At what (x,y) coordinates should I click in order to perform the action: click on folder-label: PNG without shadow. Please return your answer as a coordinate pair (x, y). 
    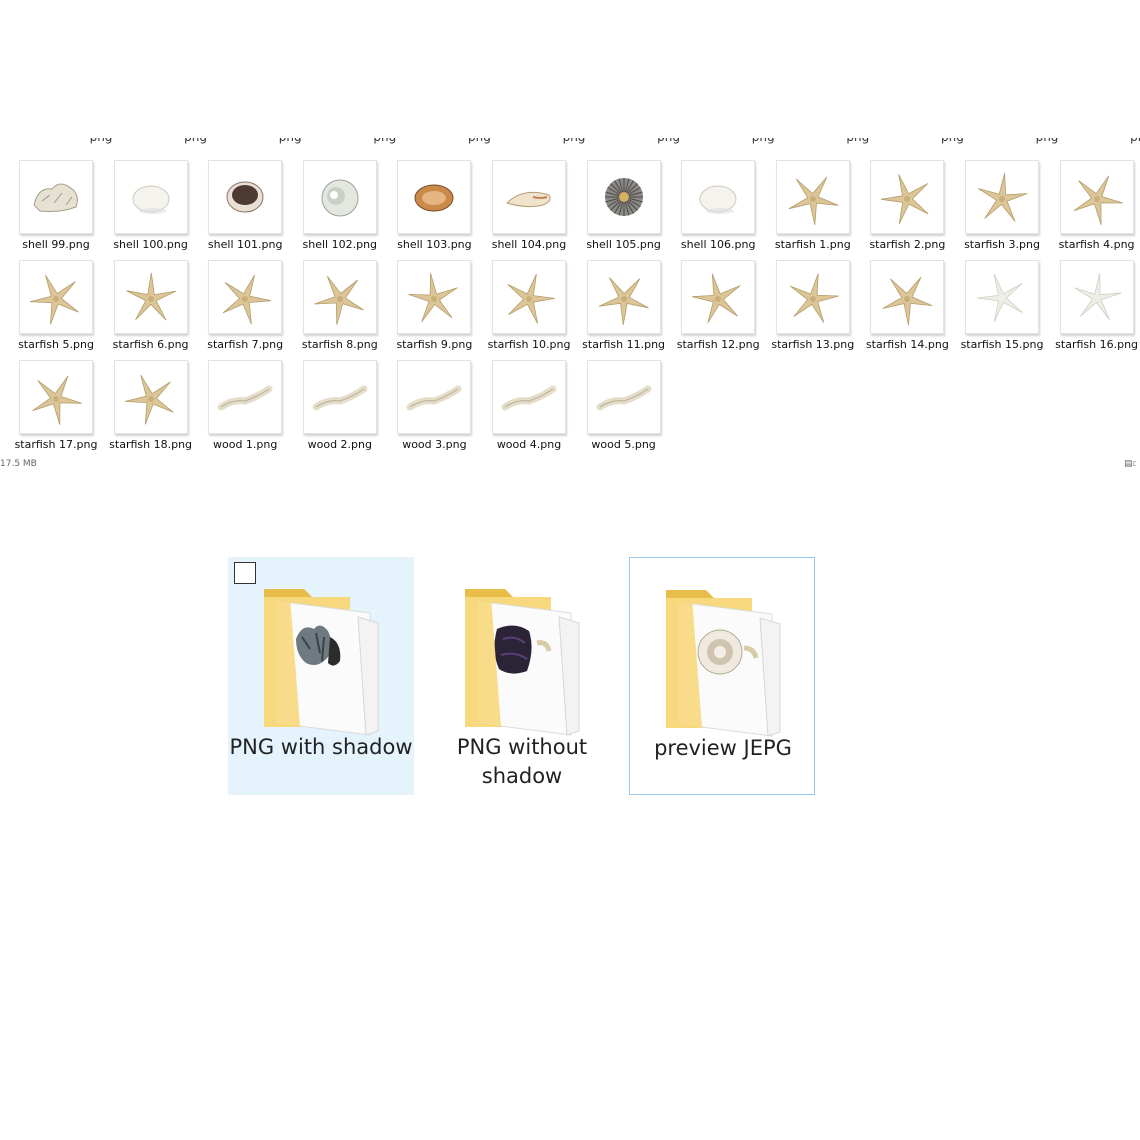
    Looking at the image, I should click on (522, 761).